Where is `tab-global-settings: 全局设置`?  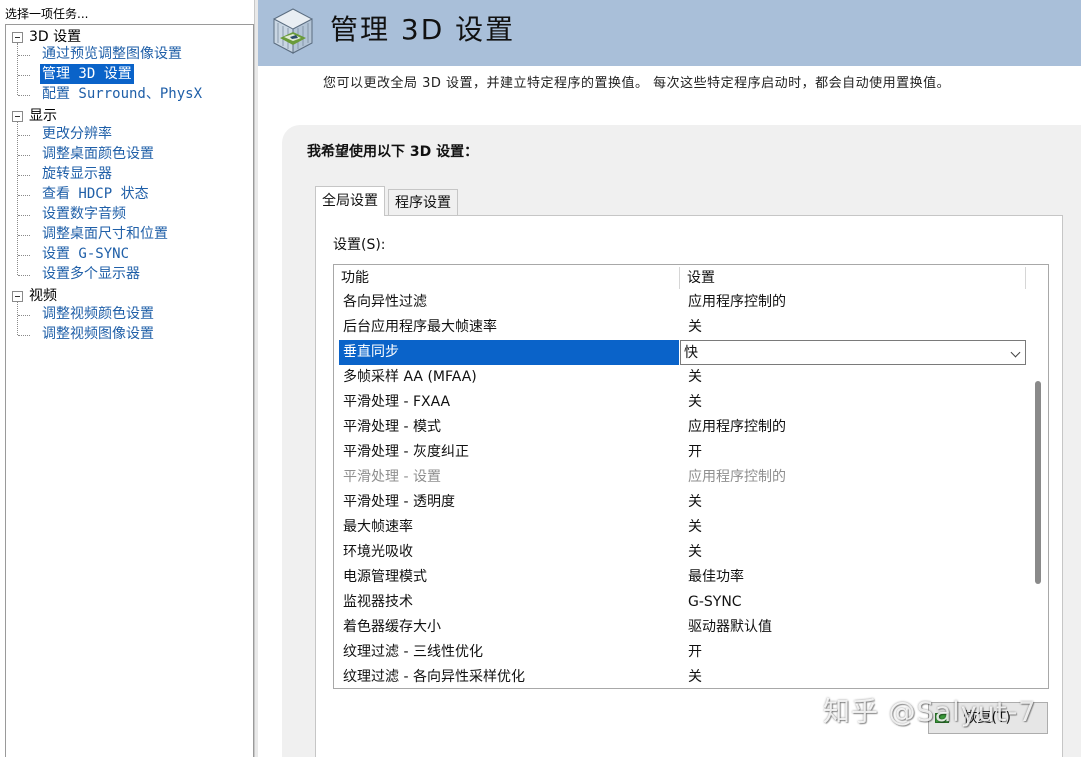
tab-global-settings: 全局设置 is located at coordinates (350, 201).